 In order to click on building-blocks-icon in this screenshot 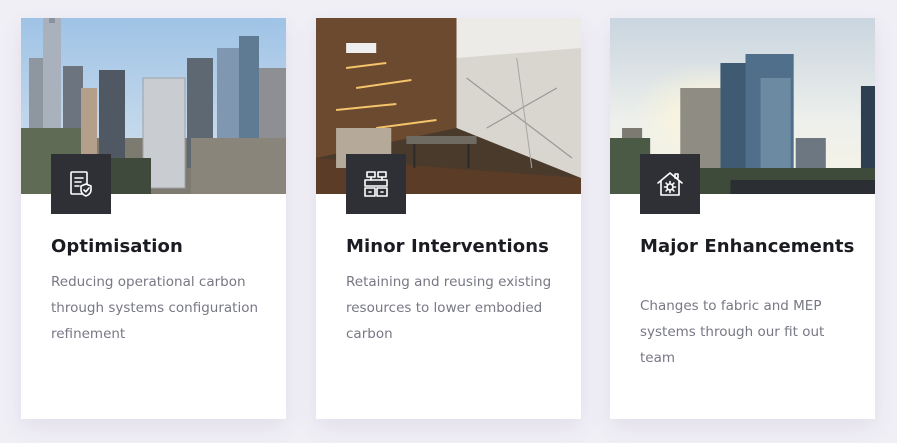, I will do `click(376, 184)`.